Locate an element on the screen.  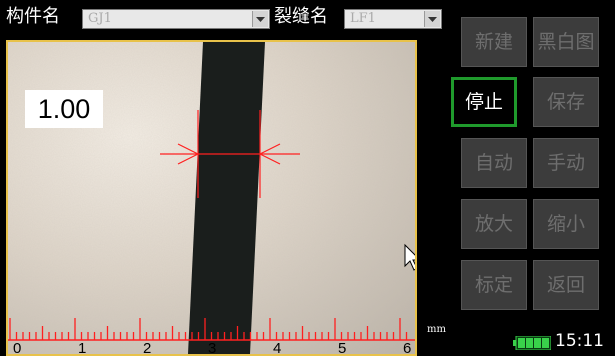
ruler-tick-label: 3 is located at coordinates (212, 347).